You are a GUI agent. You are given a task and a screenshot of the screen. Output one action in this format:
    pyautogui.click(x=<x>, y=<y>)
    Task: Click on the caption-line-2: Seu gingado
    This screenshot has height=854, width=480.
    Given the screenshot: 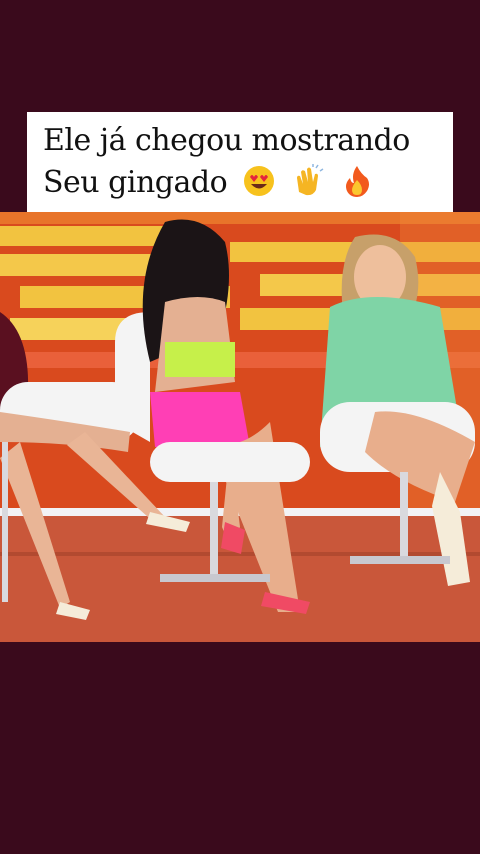 What is the action you would take?
    pyautogui.click(x=240, y=183)
    